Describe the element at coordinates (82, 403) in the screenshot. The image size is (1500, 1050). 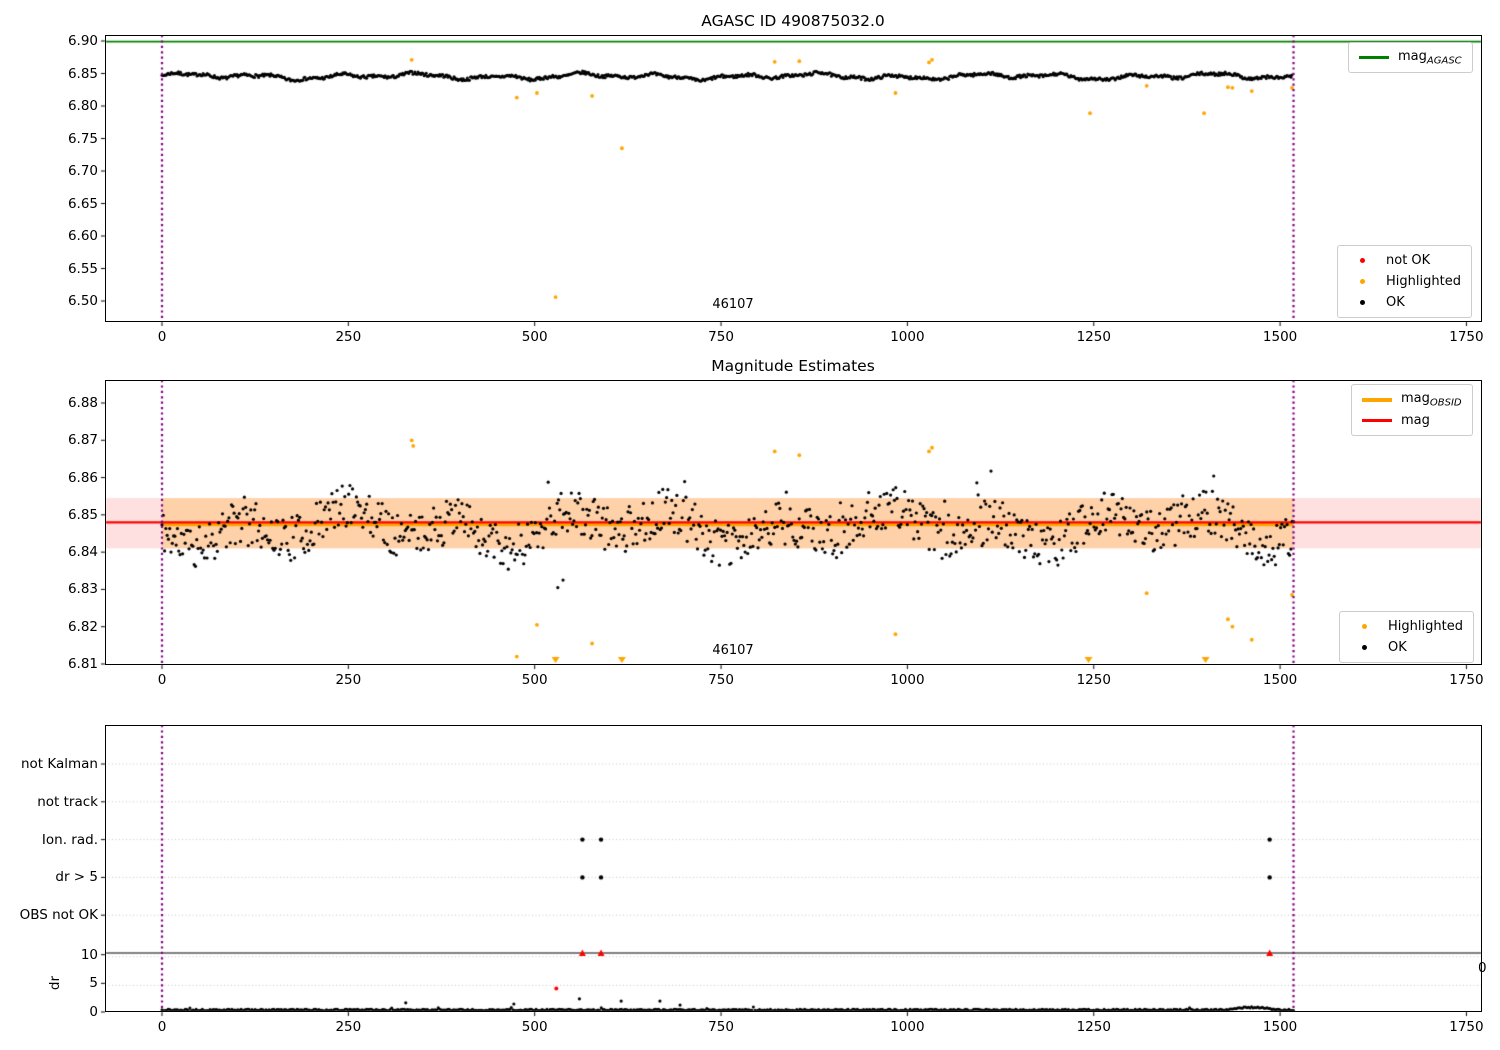
I see `y-tick-label: 6.88` at that location.